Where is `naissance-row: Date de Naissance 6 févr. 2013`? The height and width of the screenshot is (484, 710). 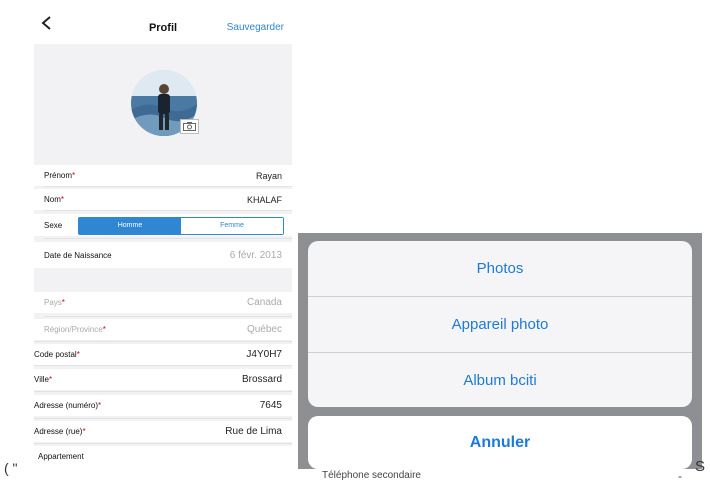 naissance-row: Date de Naissance 6 févr. 2013 is located at coordinates (163, 255).